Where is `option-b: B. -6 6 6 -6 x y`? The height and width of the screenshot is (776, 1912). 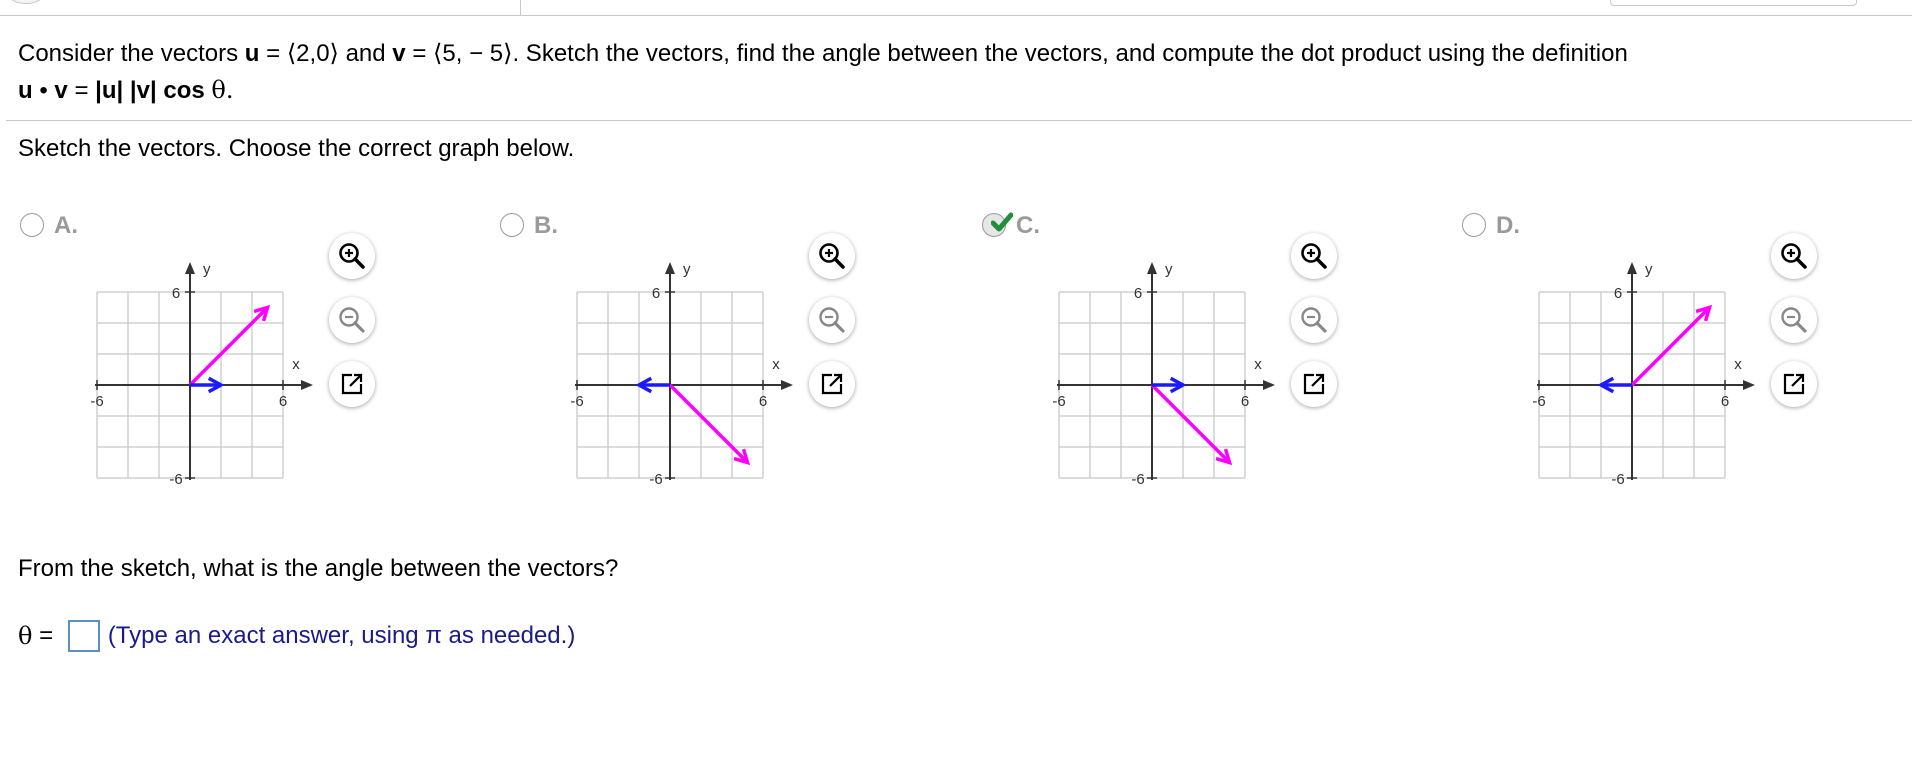 option-b: B. -6 6 6 -6 x y is located at coordinates (740, 355).